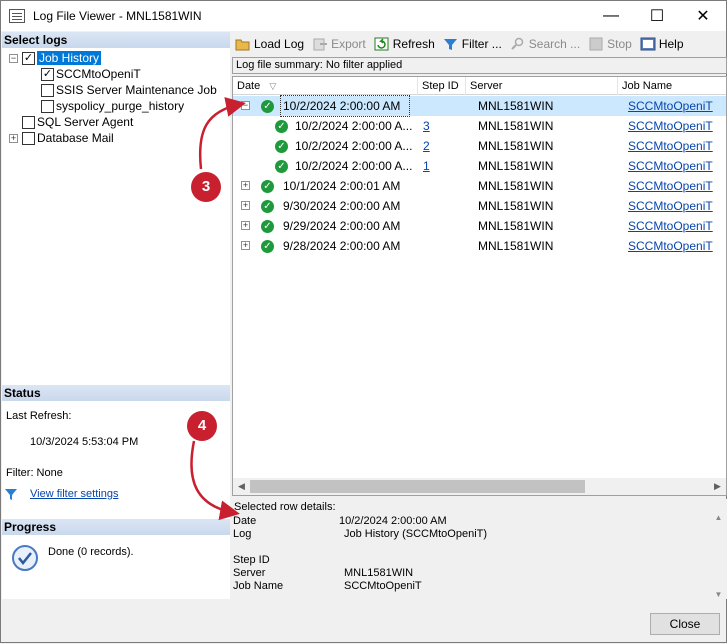 The image size is (727, 644). I want to click on sccmtoopenit-checkbox: ✓, so click(47, 74).